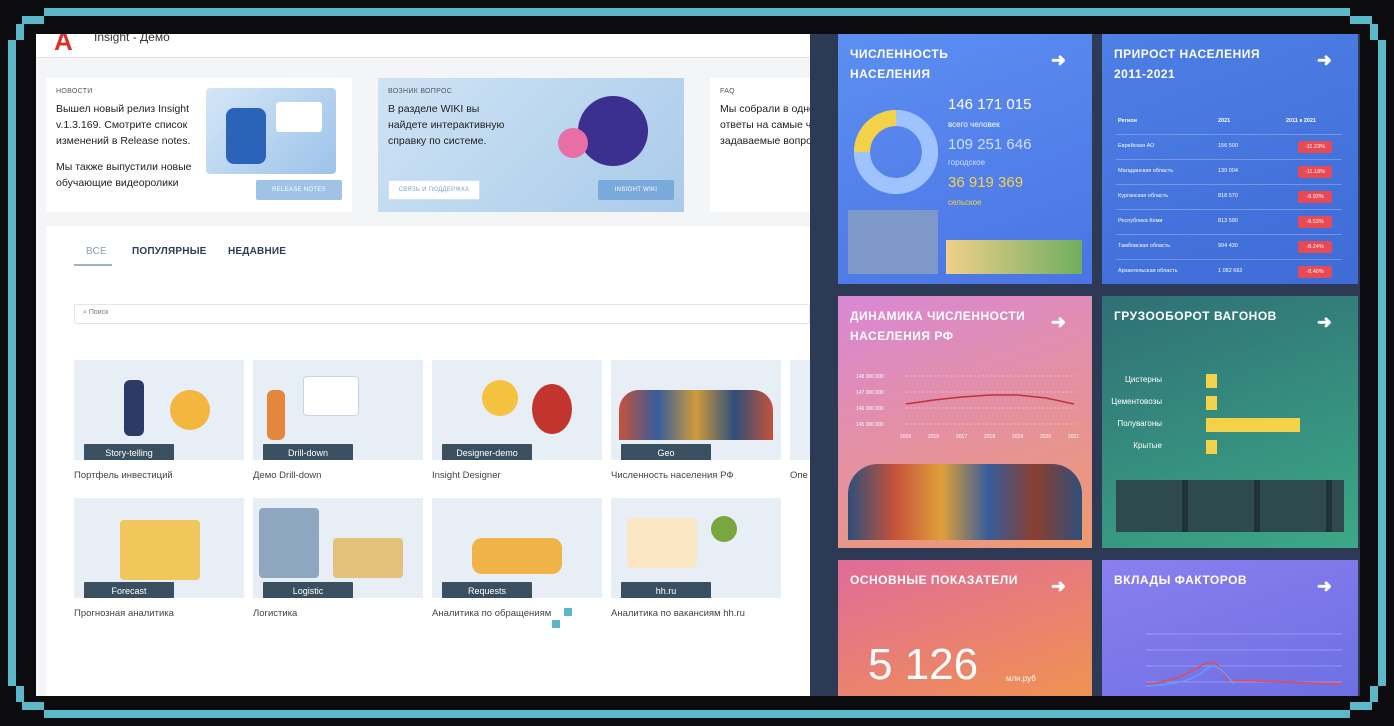 This screenshot has height=726, width=1394. Describe the element at coordinates (1228, 221) in the screenshot. I see `region-value: 813 590` at that location.